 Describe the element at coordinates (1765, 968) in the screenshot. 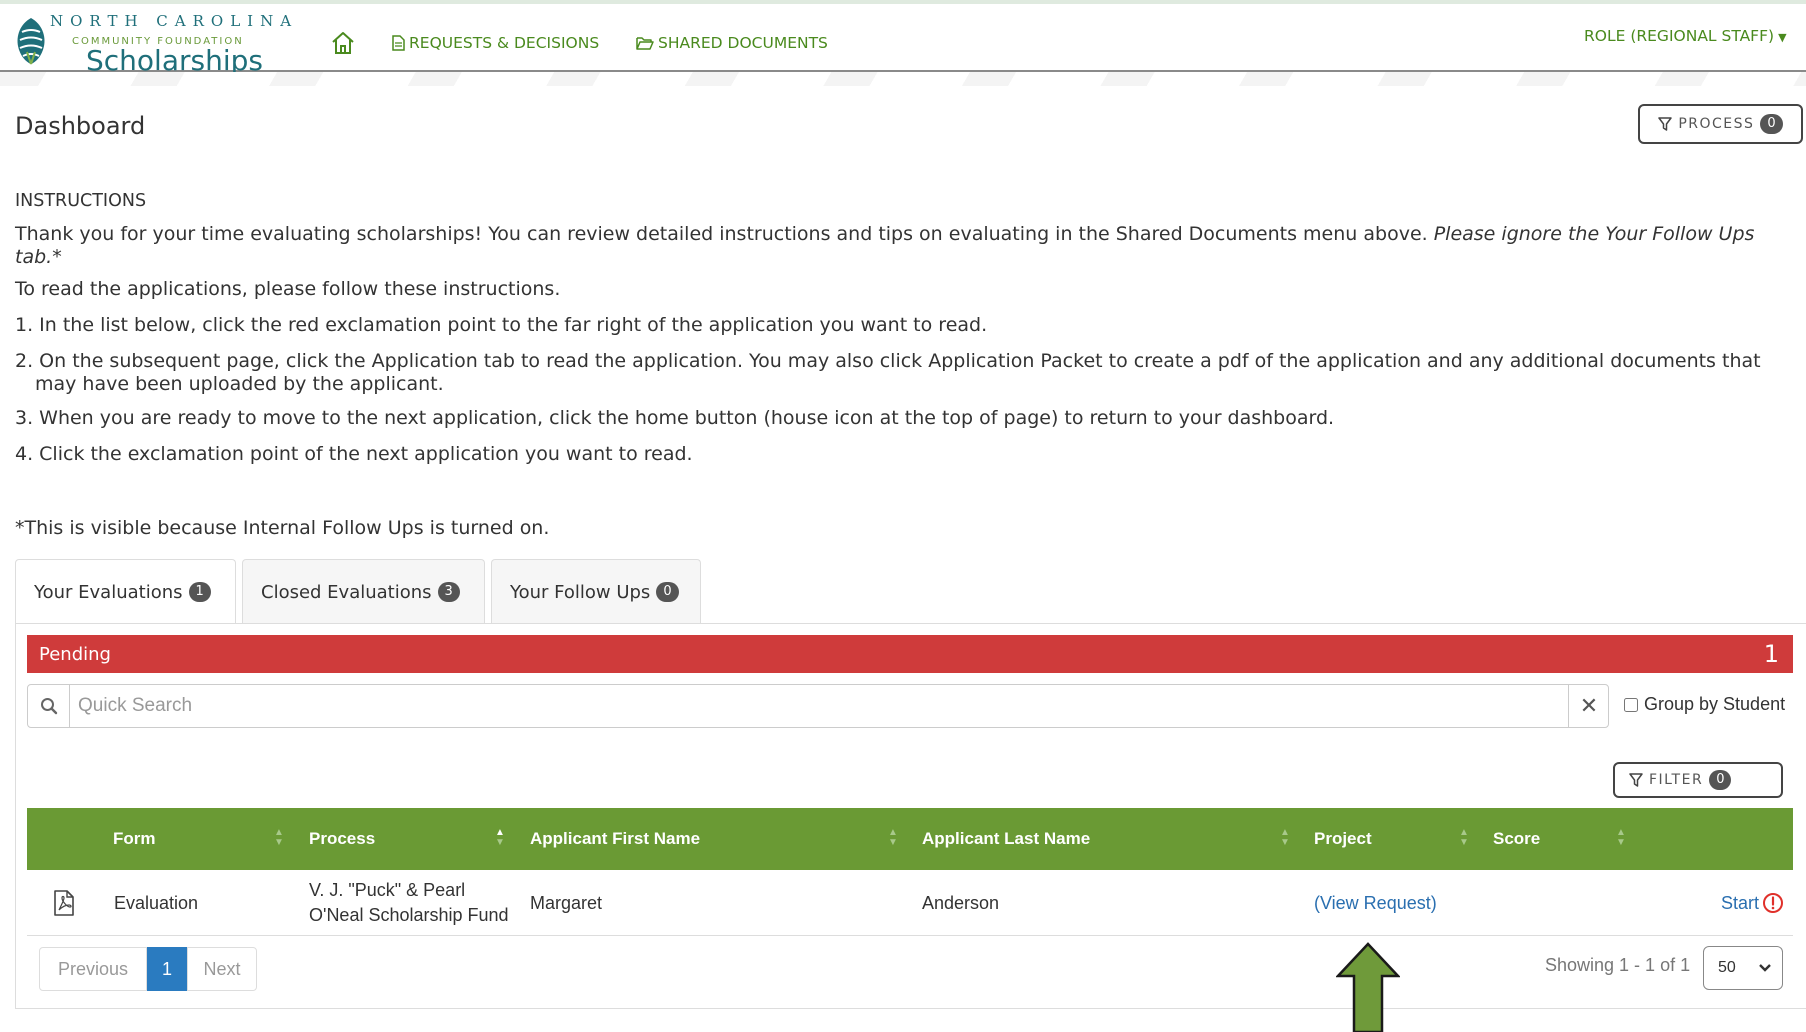

I see `chevron-down-icon` at that location.